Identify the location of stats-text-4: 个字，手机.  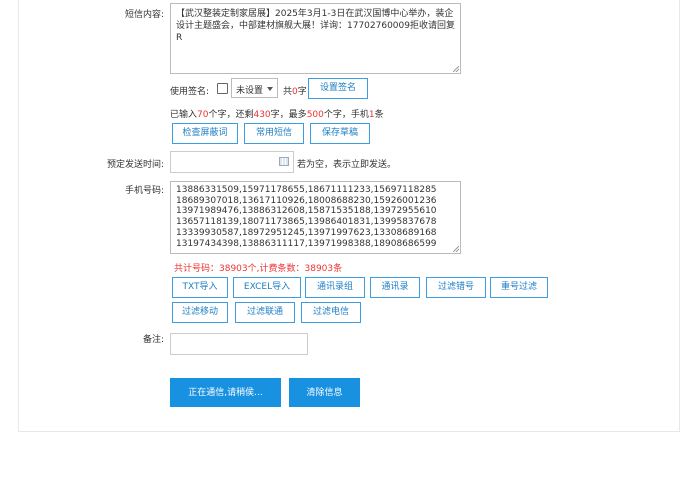
(346, 115).